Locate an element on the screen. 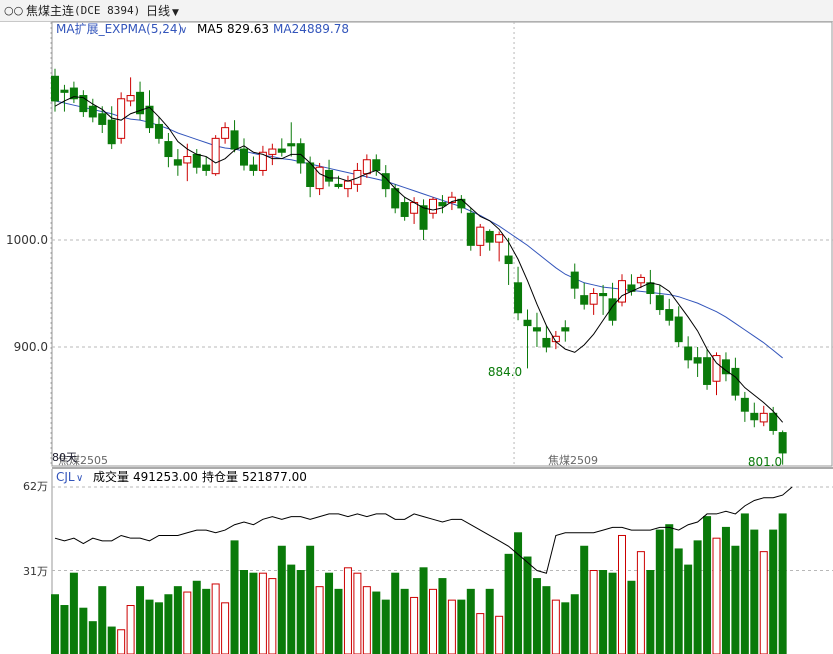 This screenshot has height=654, width=833. vol-indicator-name: CJL is located at coordinates (65, 477).